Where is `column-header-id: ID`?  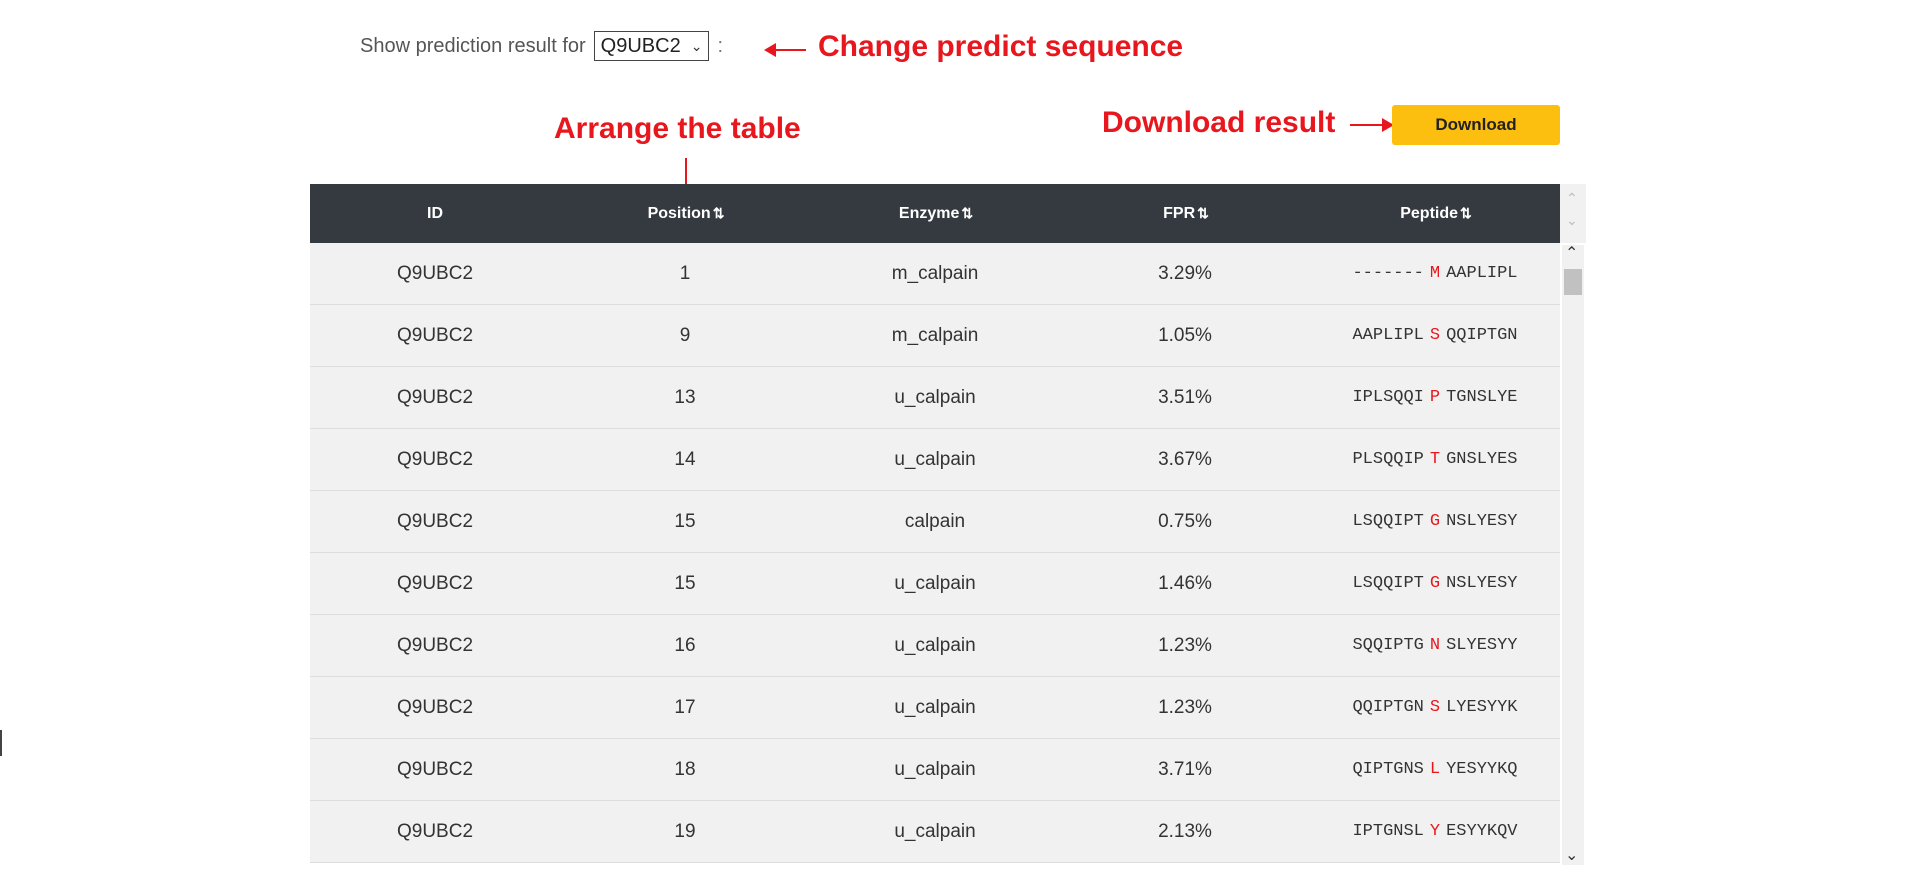 column-header-id: ID is located at coordinates (435, 213).